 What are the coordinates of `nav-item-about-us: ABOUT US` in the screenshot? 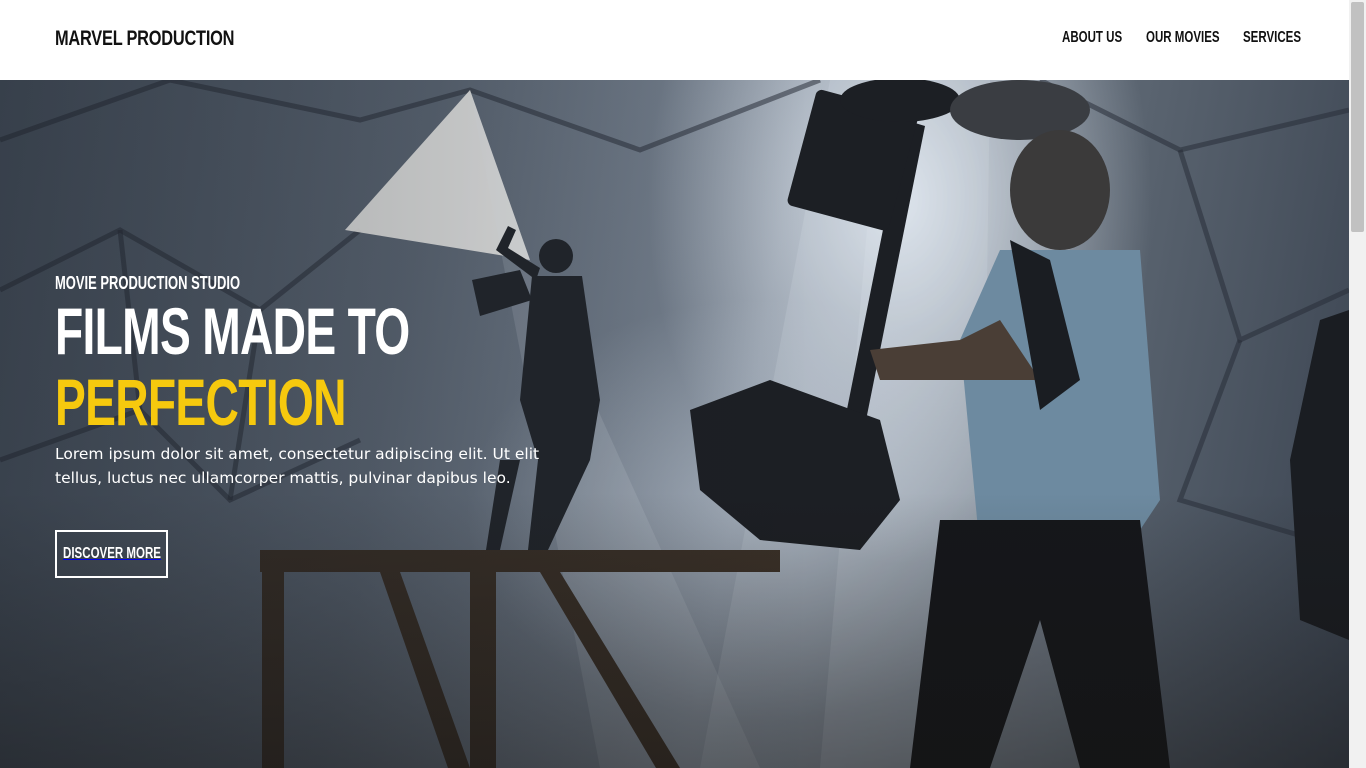 It's located at (1092, 38).